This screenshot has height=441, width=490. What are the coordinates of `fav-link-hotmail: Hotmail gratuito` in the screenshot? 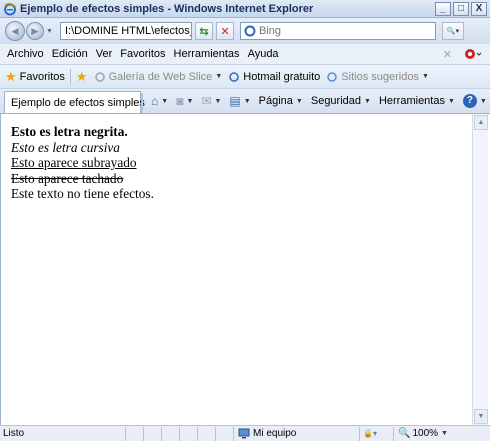 It's located at (274, 77).